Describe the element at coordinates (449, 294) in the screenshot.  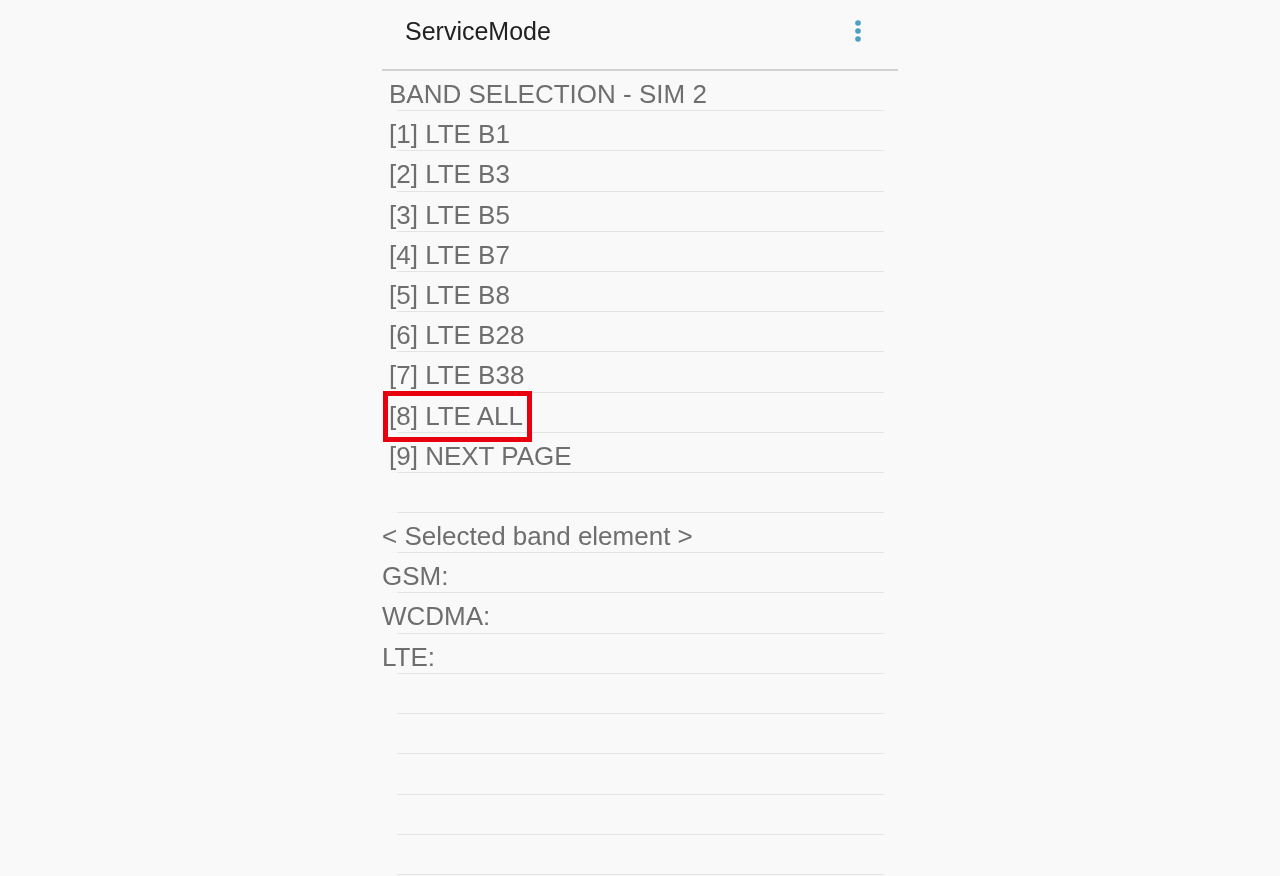
I see `band-option: [5] LTE B8` at that location.